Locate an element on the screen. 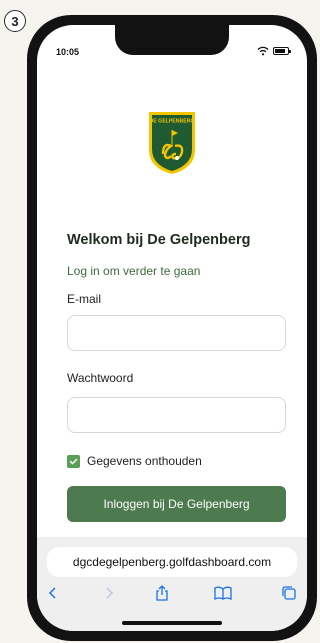 The image size is (320, 643). home-indicator is located at coordinates (172, 623).